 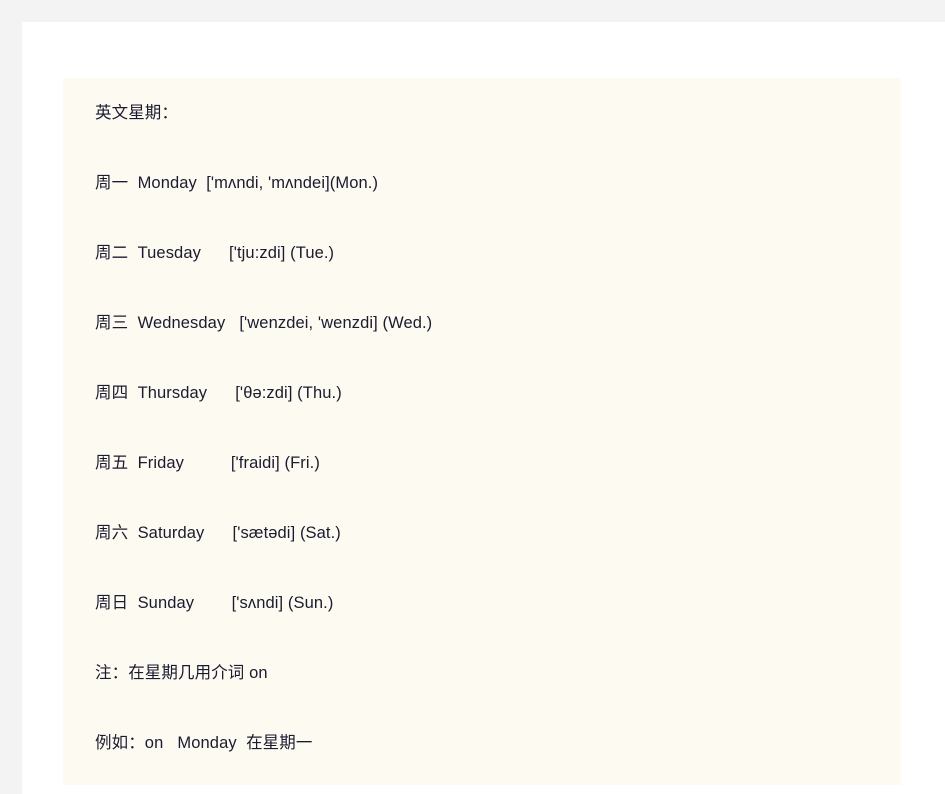 I want to click on weekday-line-friday: 周五 Friday ['fraidi] (Fri.), so click(x=207, y=462).